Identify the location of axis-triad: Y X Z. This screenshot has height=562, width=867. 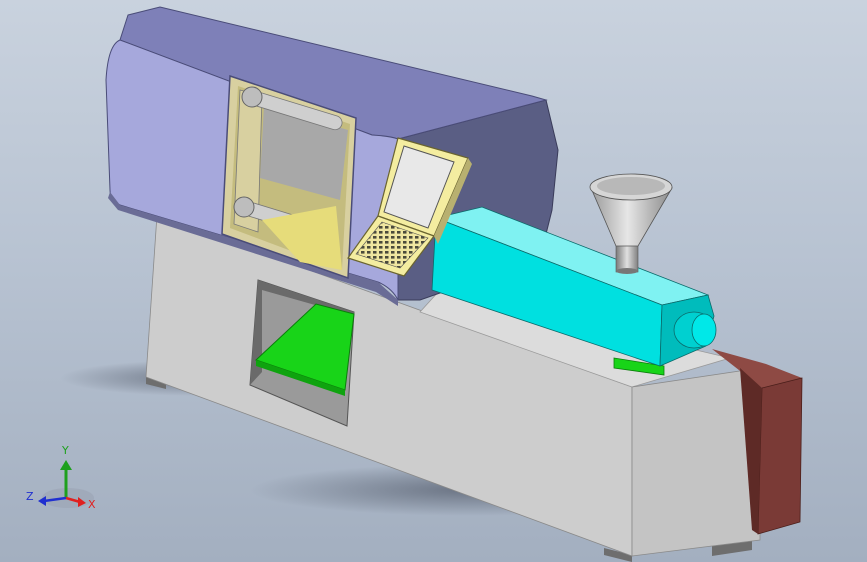
(61, 477).